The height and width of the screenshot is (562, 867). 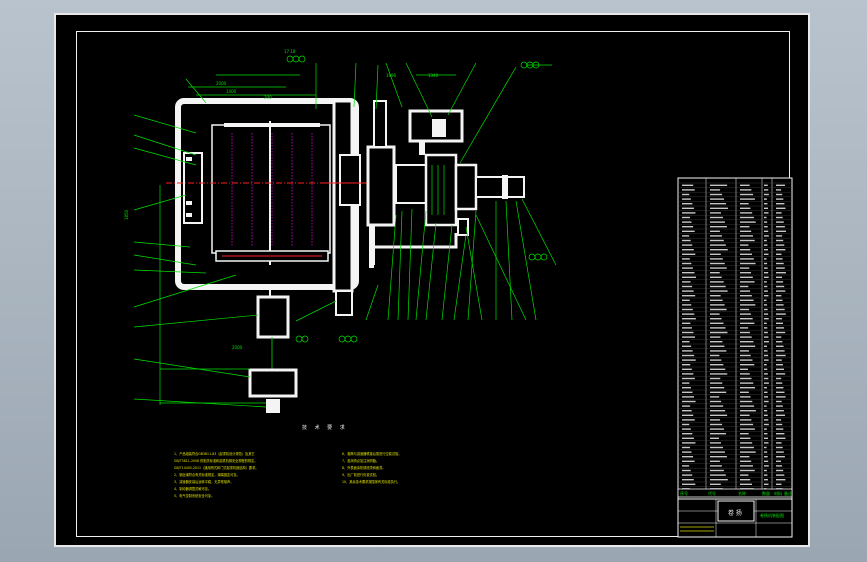 What do you see at coordinates (735, 518) in the screenshot?
I see `title-block: 卷 扬 卷扬机装配图` at bounding box center [735, 518].